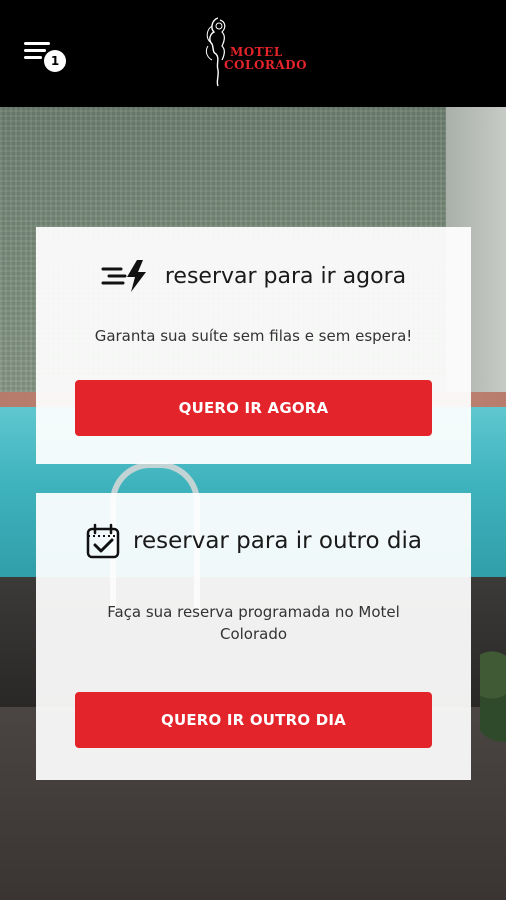 The image size is (506, 900). I want to click on reserve-later-header: reservar para ir outro dia, so click(253, 541).